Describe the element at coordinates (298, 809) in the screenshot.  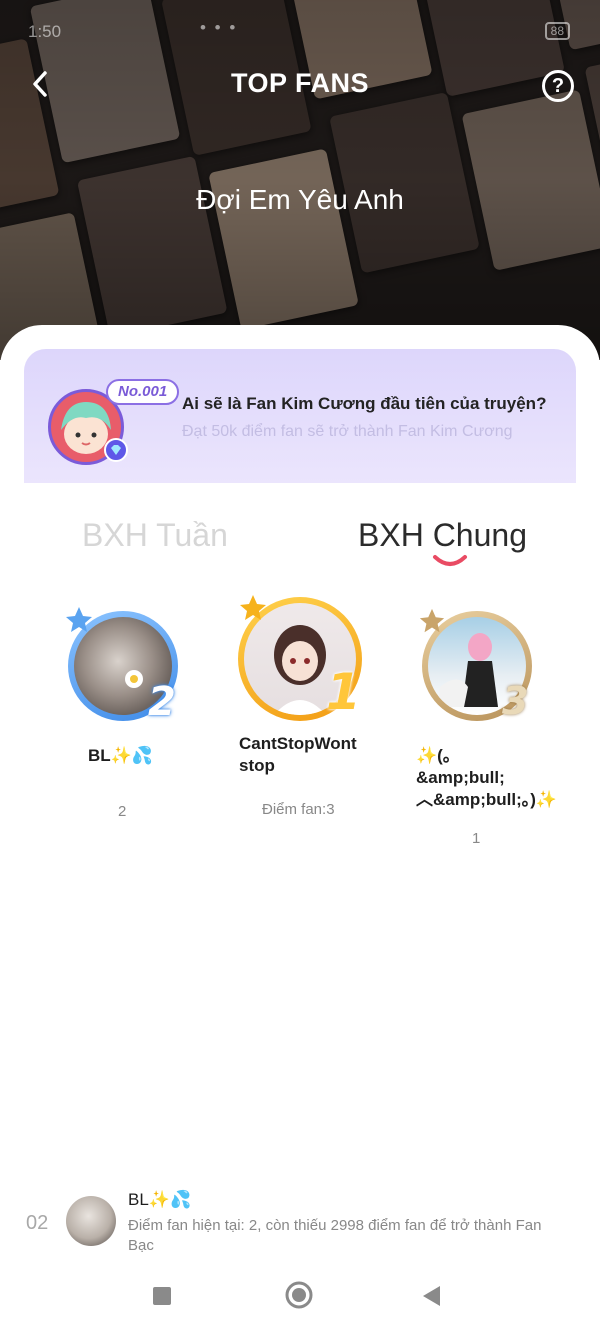
I see `fan-score: Điểm fan:3` at that location.